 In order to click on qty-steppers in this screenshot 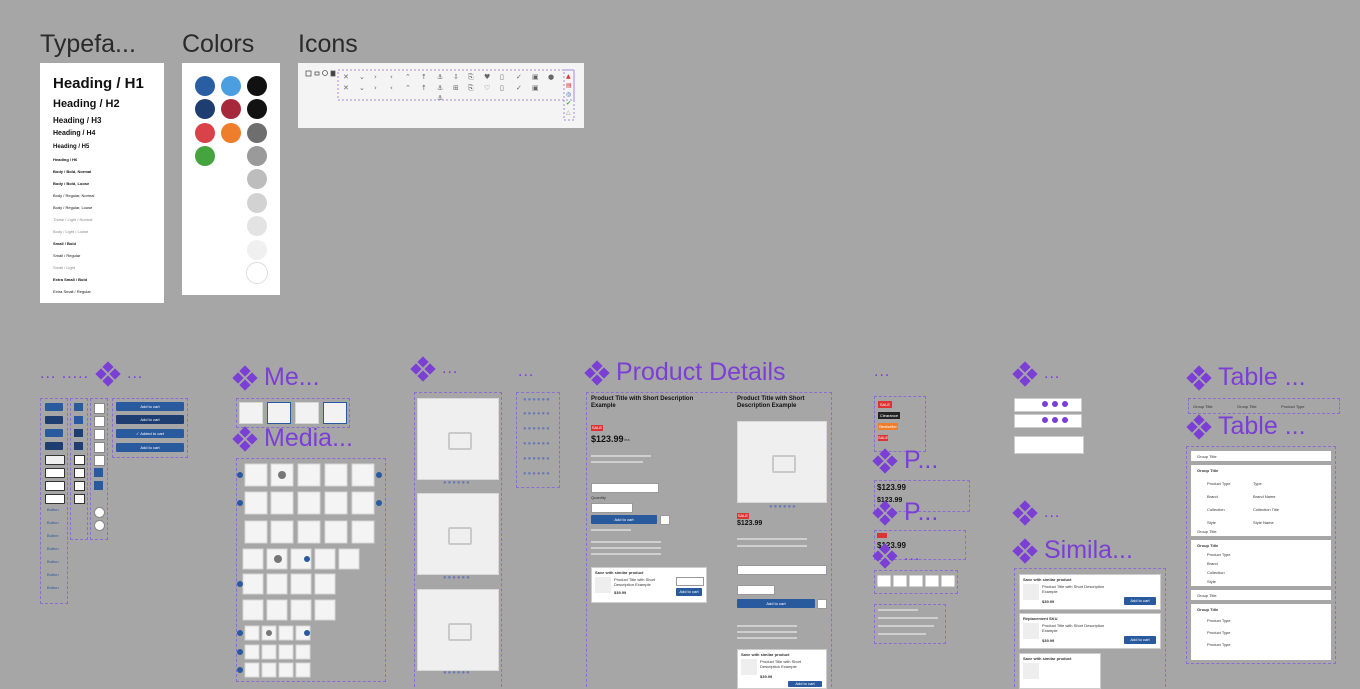, I will do `click(1048, 411)`.